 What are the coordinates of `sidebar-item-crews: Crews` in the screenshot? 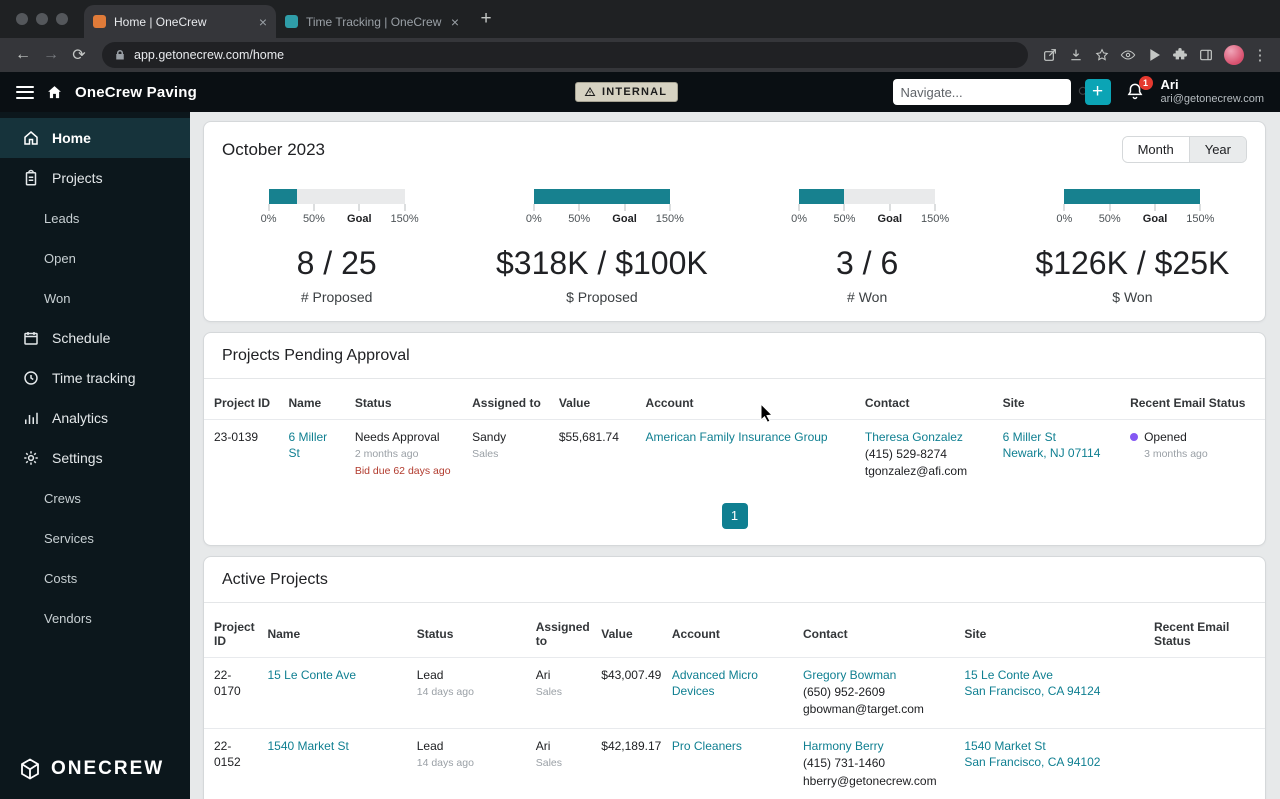 It's located at (95, 498).